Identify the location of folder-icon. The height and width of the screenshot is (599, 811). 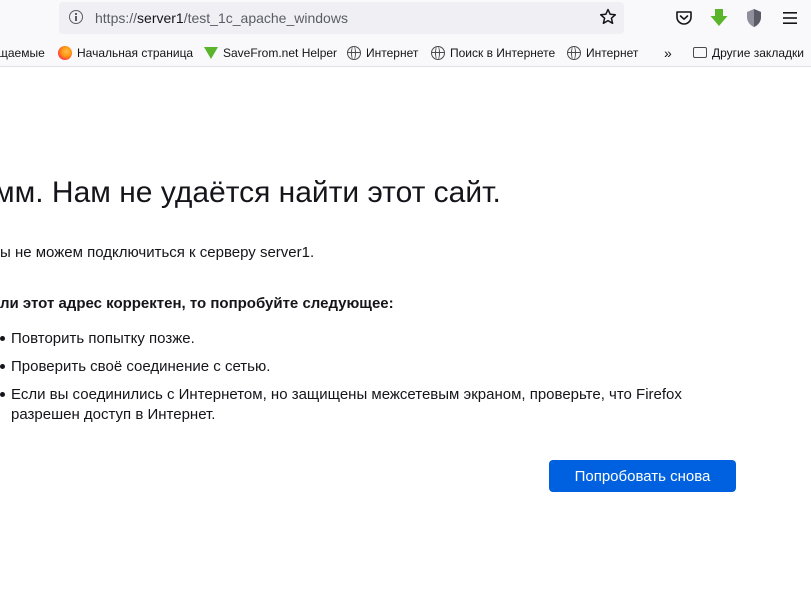
(700, 53).